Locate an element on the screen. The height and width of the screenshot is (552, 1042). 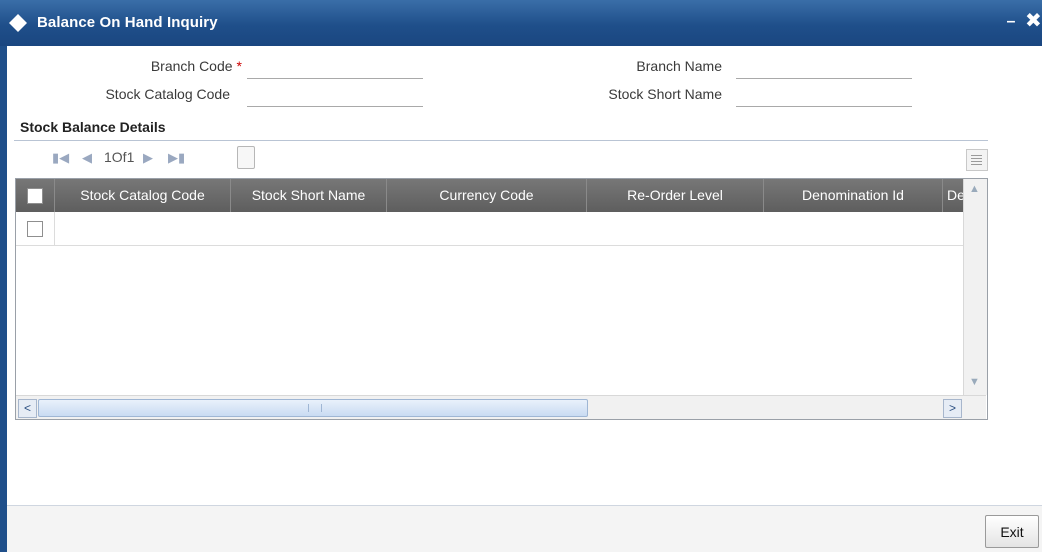
section-title: Stock Balance Details is located at coordinates (93, 127).